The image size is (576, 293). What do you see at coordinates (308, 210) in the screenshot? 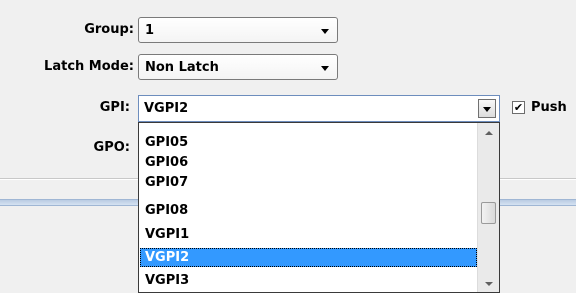
I see `list-item-gpi08: GPI08` at bounding box center [308, 210].